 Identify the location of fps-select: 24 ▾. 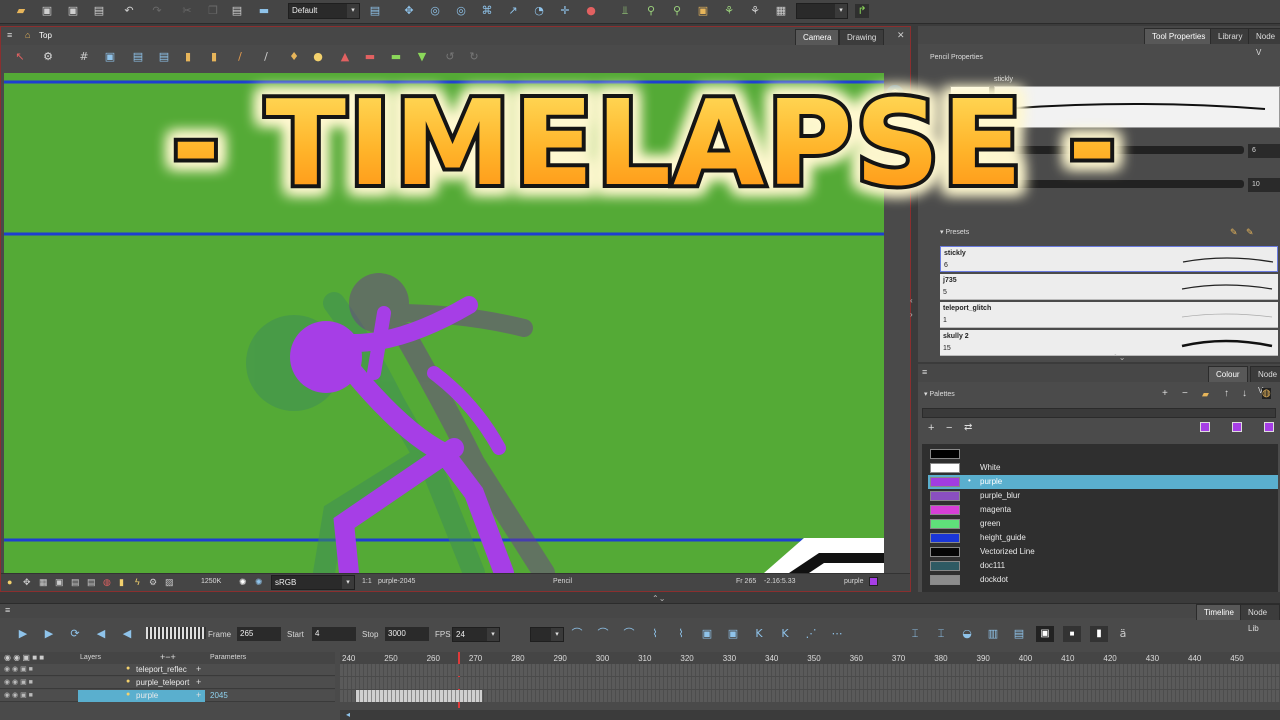
(476, 634).